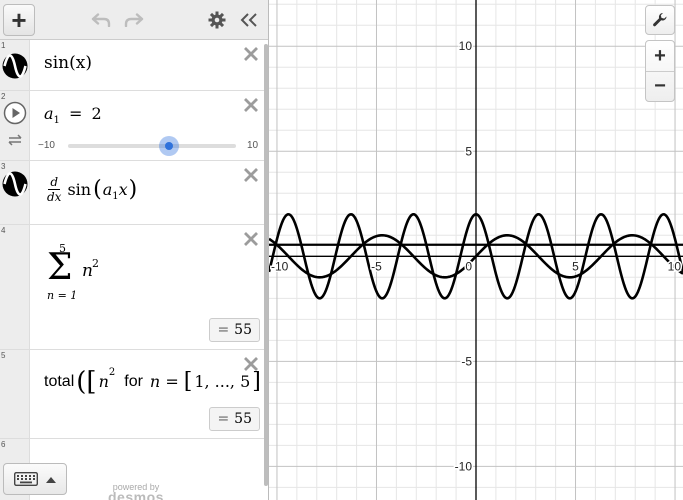 The height and width of the screenshot is (500, 683). What do you see at coordinates (54, 182) in the screenshot?
I see `derivative-numerator: d` at bounding box center [54, 182].